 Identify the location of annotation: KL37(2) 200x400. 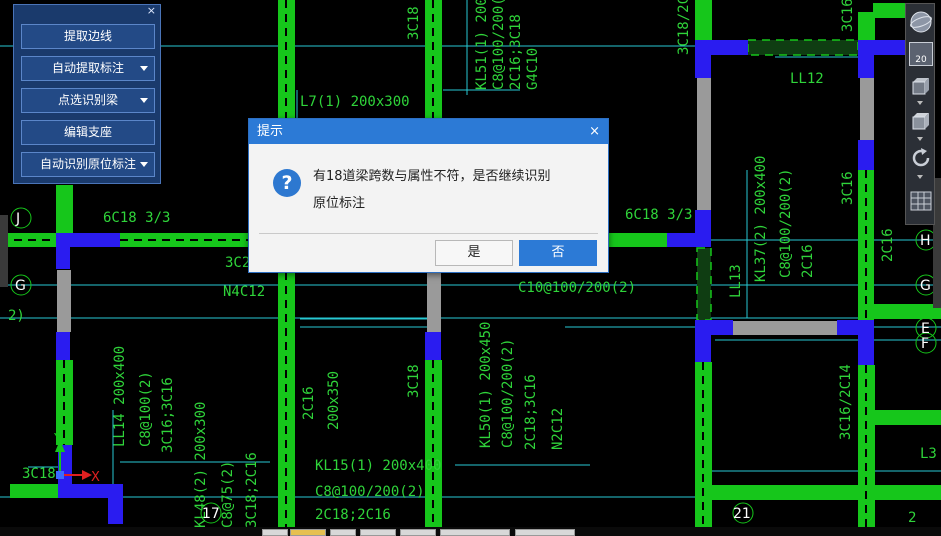
(761, 219).